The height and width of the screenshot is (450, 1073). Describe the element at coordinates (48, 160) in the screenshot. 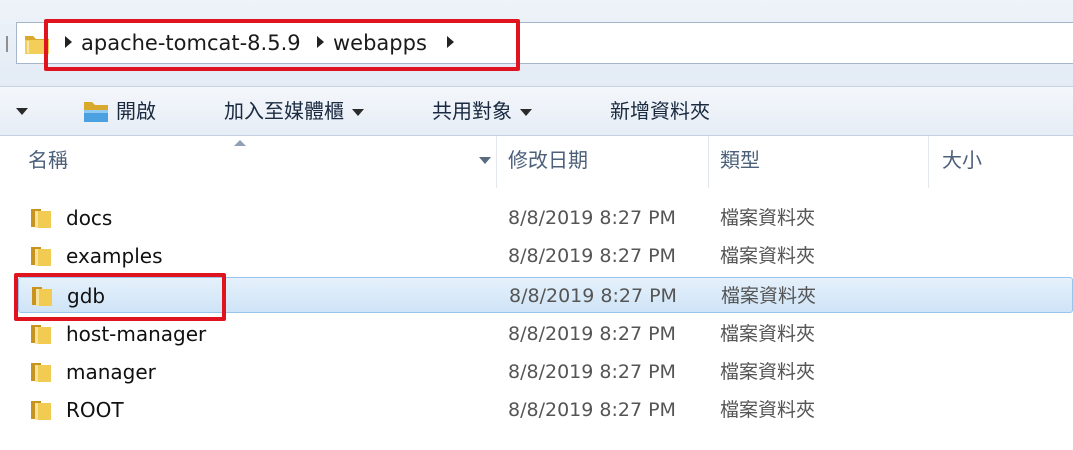

I see `column-header-name: 名稱` at that location.